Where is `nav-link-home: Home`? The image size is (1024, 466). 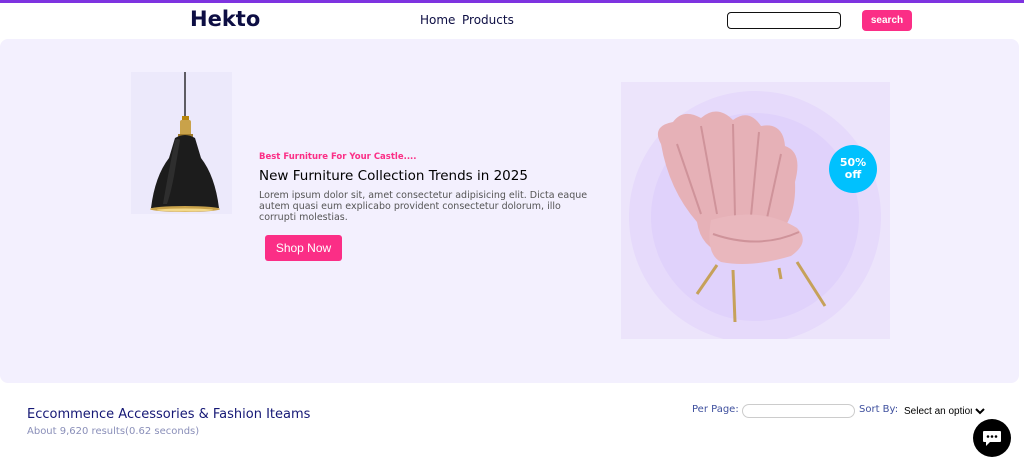 nav-link-home: Home is located at coordinates (437, 20).